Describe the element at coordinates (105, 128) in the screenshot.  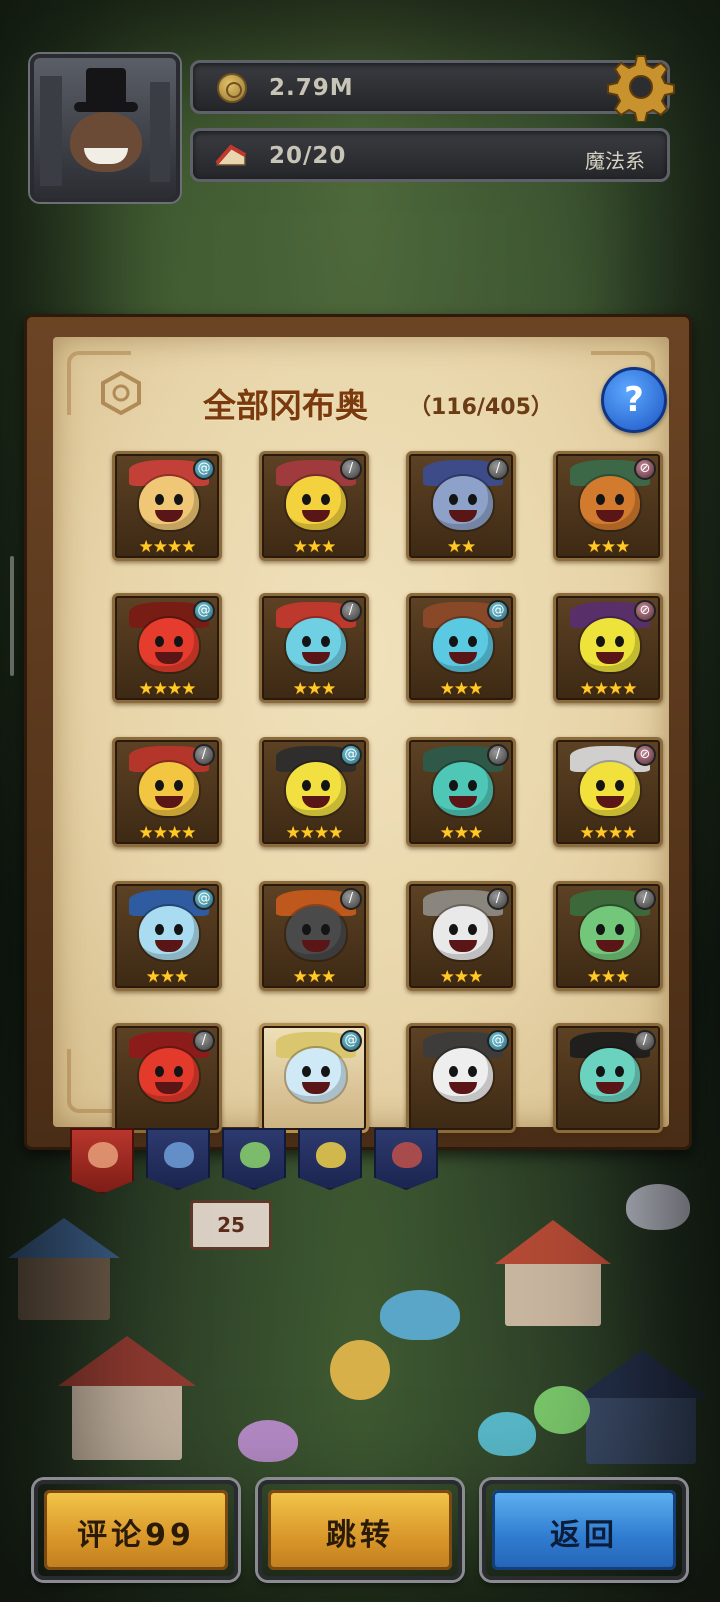
I see `player-avatar` at that location.